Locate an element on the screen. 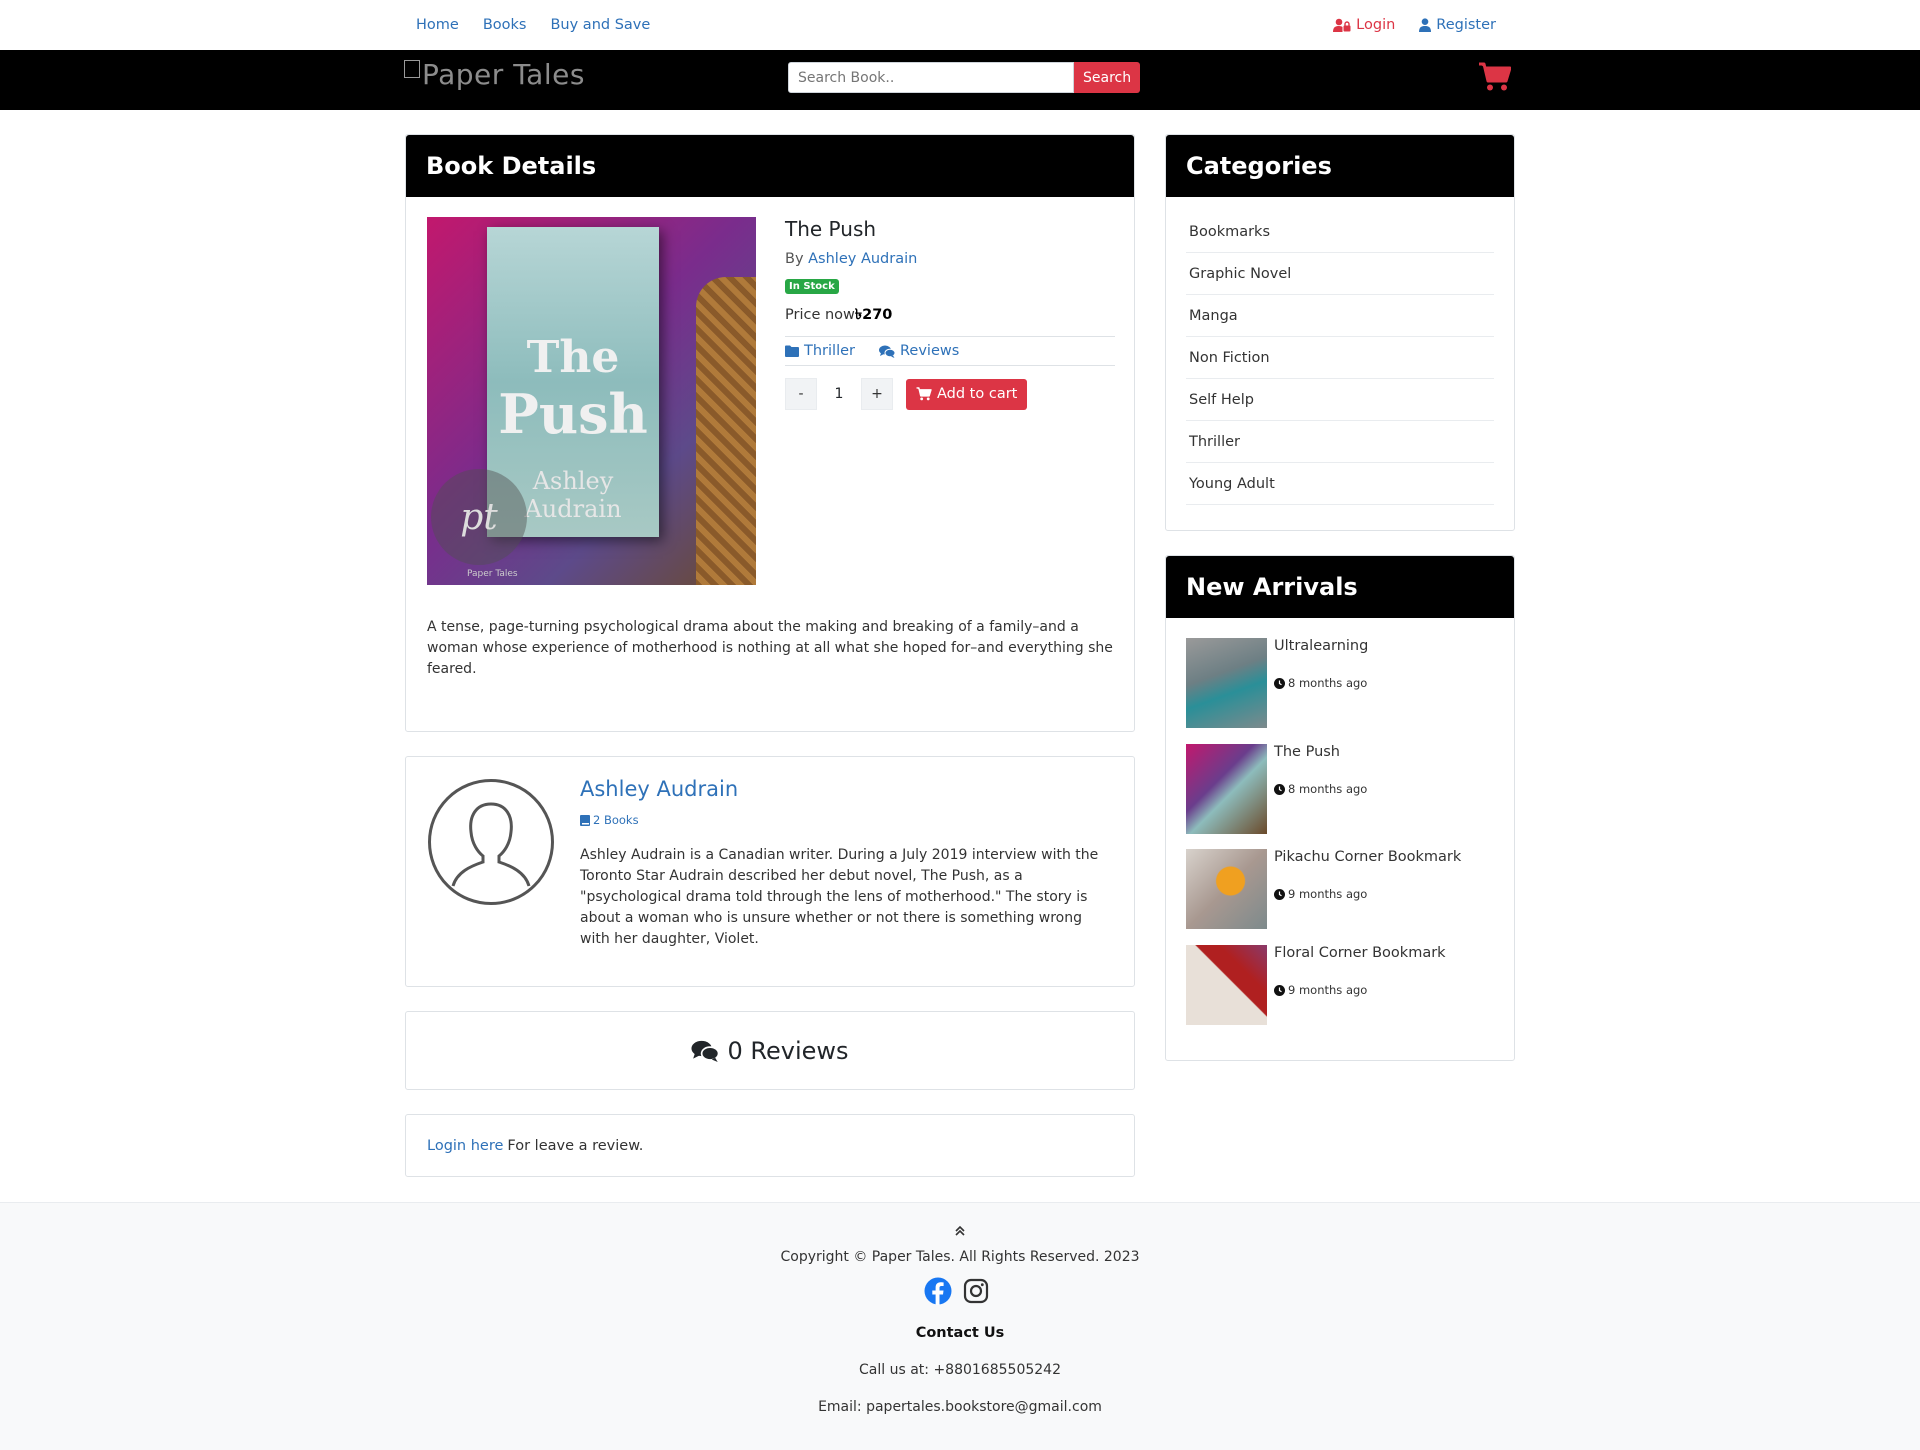 The height and width of the screenshot is (1450, 1920). account-nav: Login Register is located at coordinates (1414, 25).